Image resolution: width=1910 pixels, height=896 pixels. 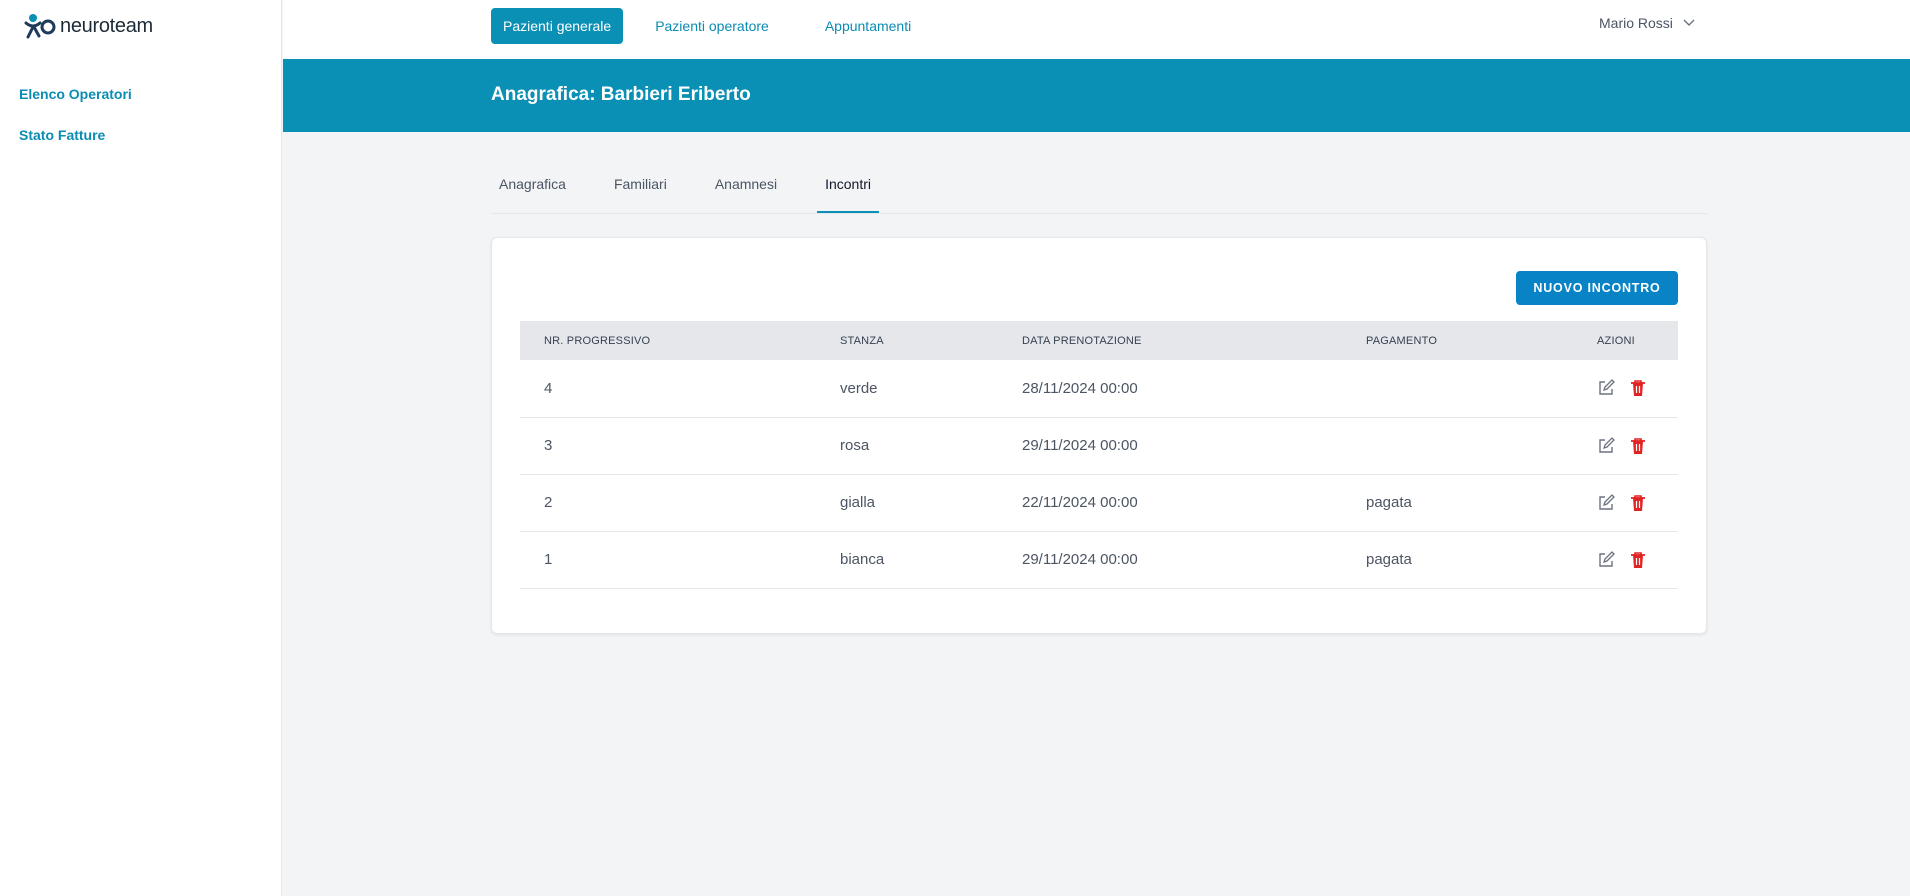 I want to click on sidebar: neuroteam Elenco Operatori Stato Fatture, so click(x=141, y=448).